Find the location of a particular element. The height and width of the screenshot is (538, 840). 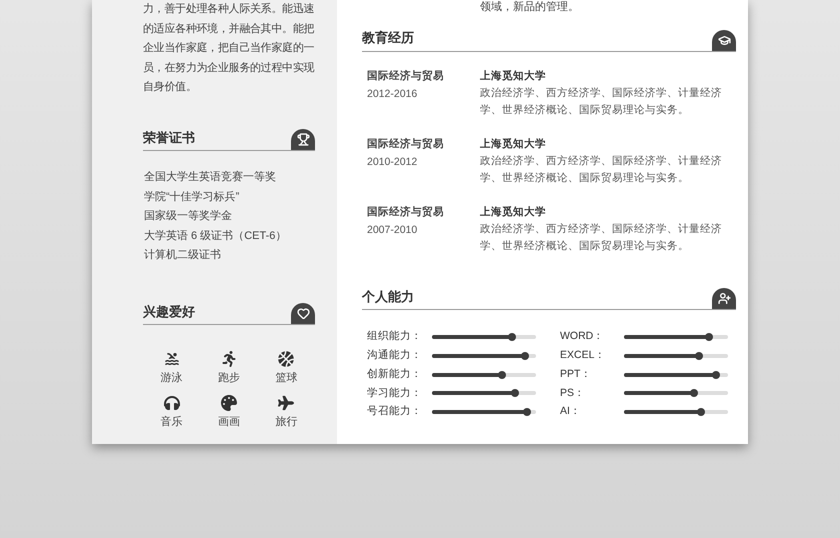

skill-label: WORD： is located at coordinates (583, 336).